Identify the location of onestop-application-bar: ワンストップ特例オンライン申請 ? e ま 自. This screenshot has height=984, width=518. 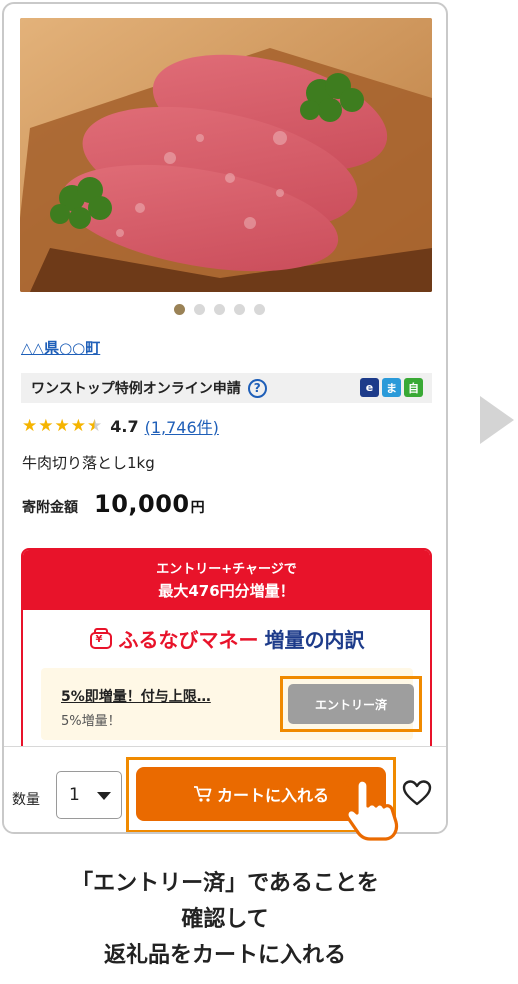
(226, 388).